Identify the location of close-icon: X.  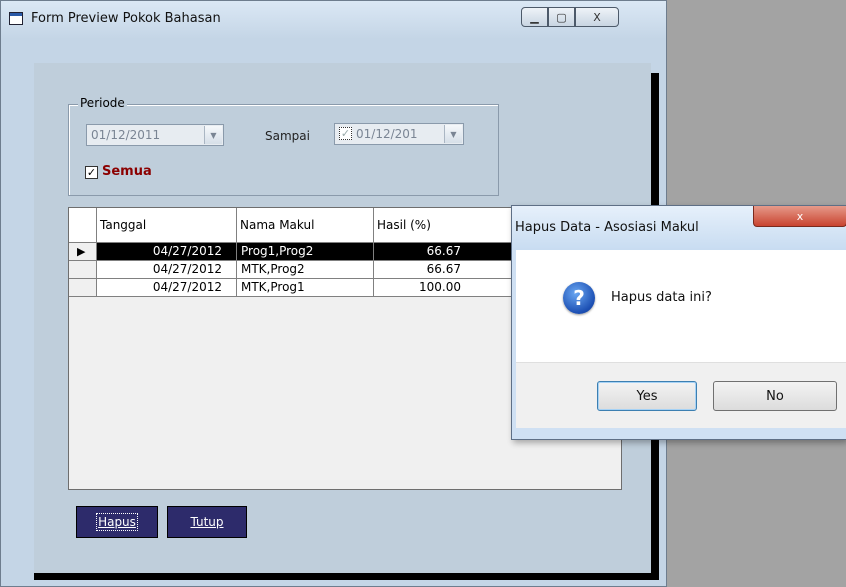
(597, 17).